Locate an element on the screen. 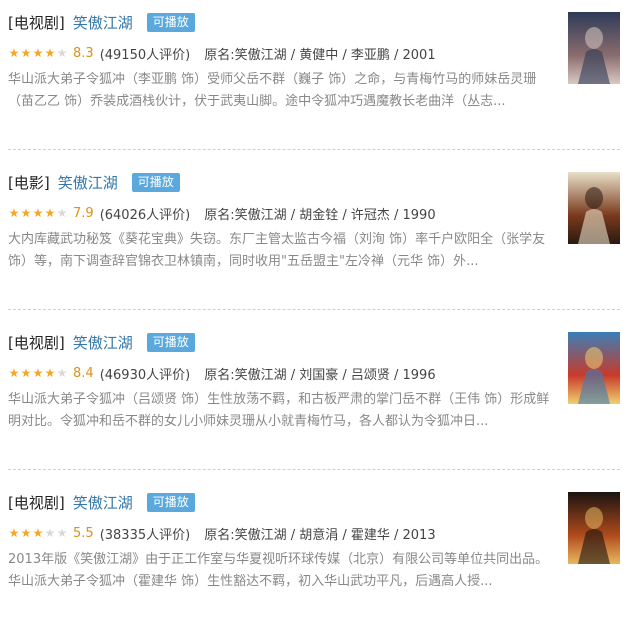 The image size is (640, 640). vote-count: (38335人评价) is located at coordinates (145, 535).